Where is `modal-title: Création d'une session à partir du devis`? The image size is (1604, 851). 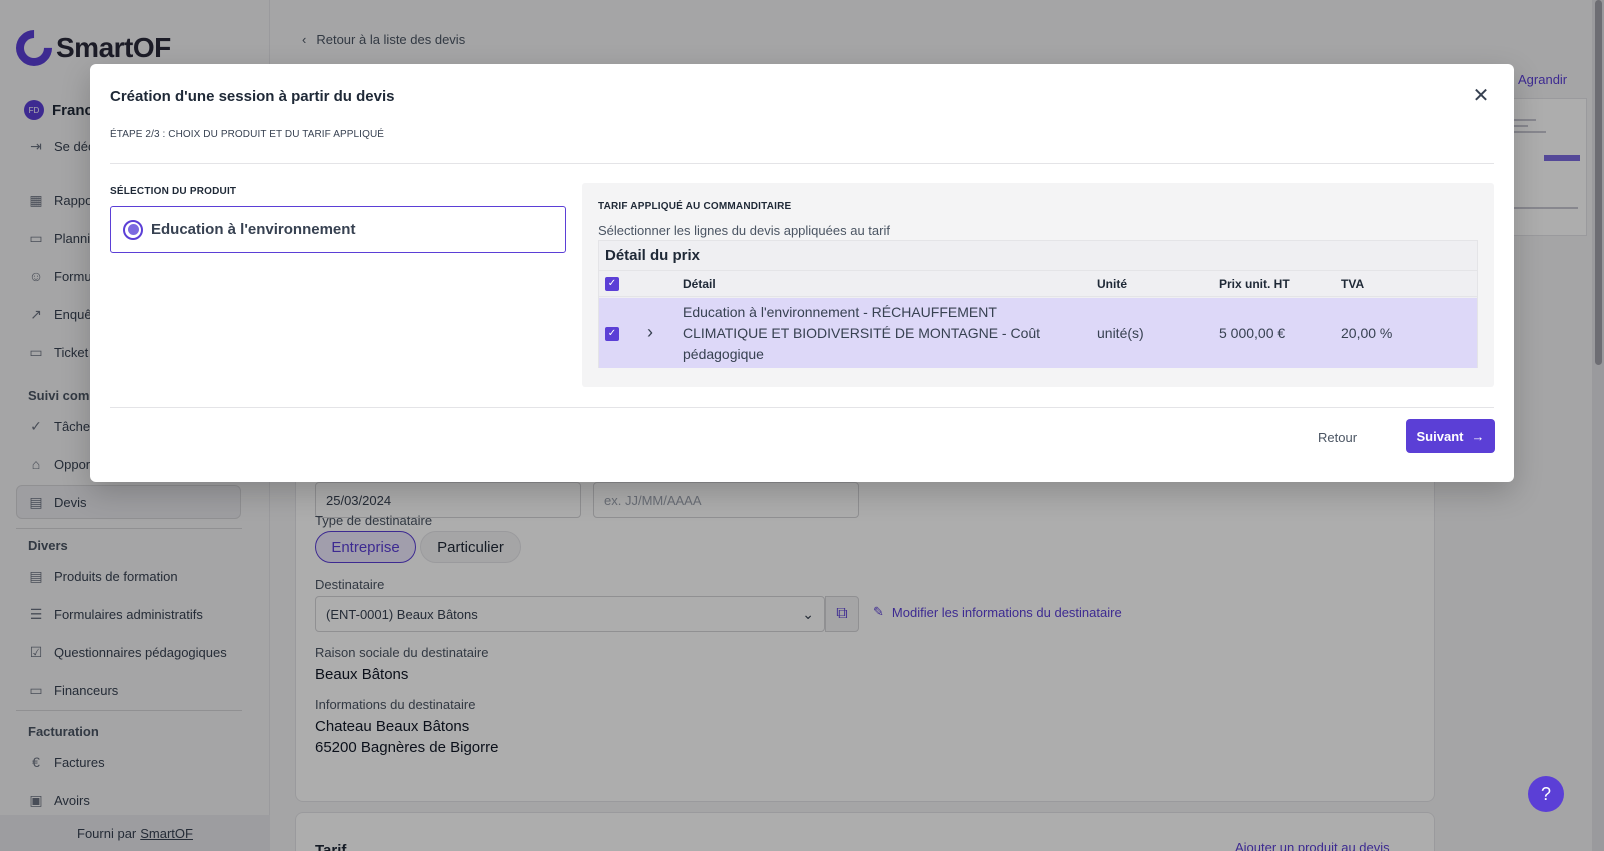 modal-title: Création d'une session à partir du devis is located at coordinates (252, 96).